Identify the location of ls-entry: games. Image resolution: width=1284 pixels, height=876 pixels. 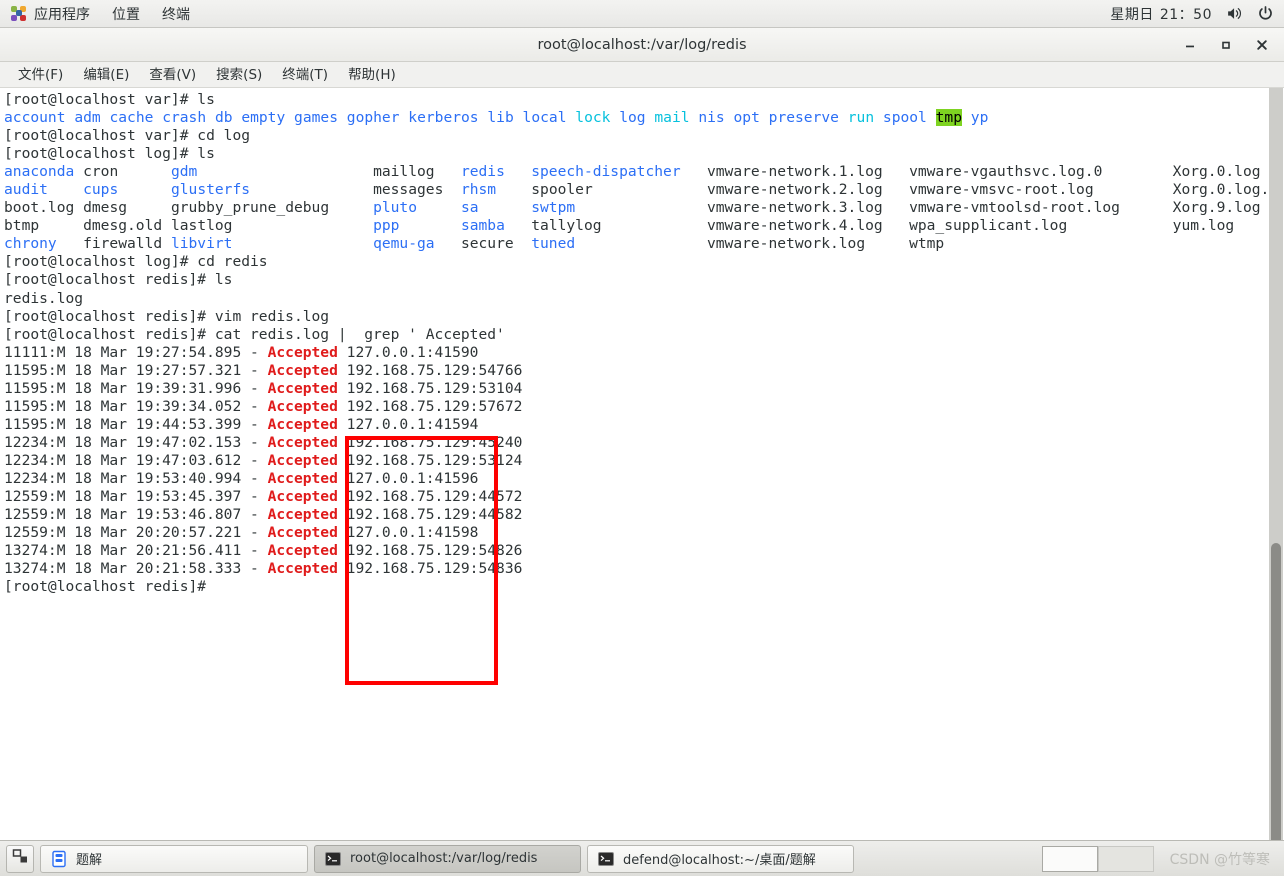
(316, 118).